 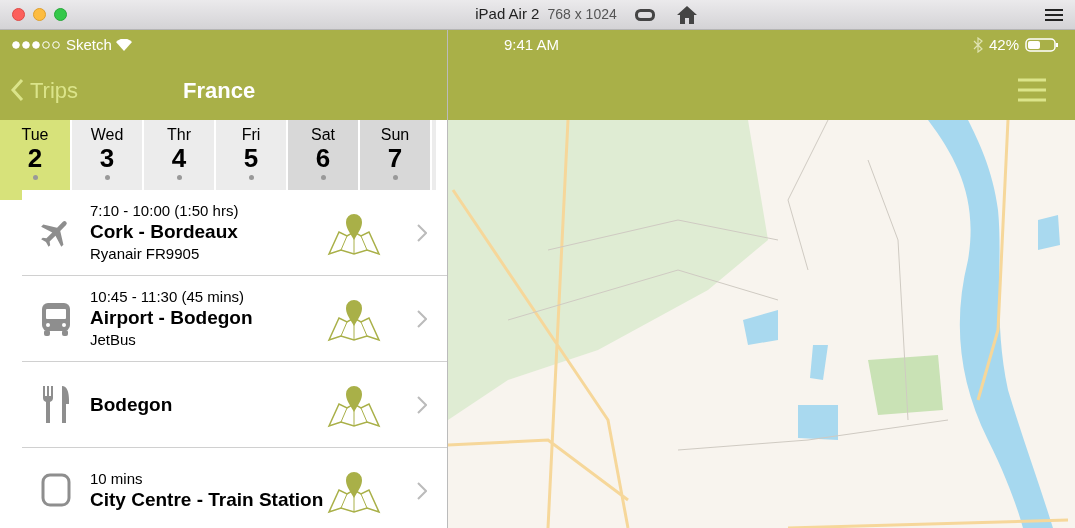 What do you see at coordinates (507, 14) in the screenshot?
I see `window-title: iPad Air 2` at bounding box center [507, 14].